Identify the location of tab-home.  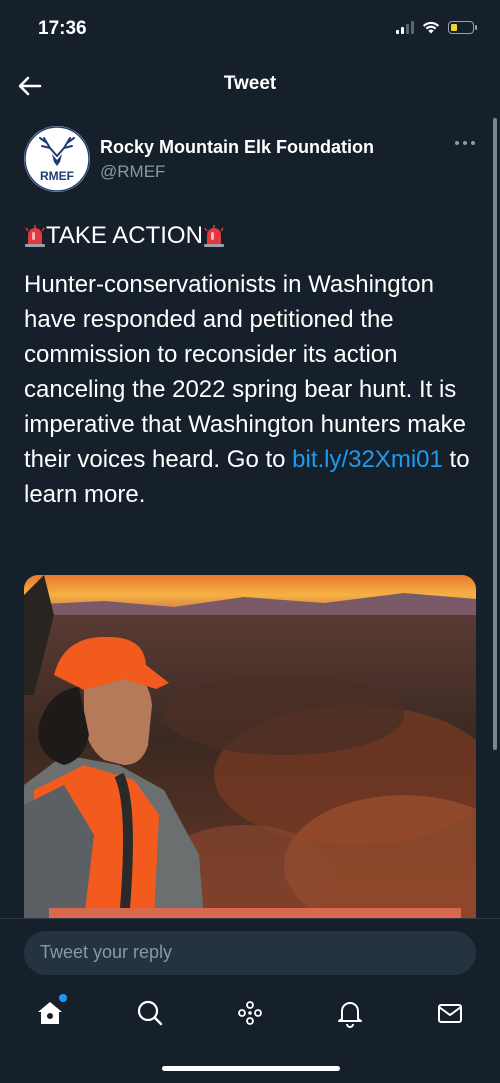
(51, 1011).